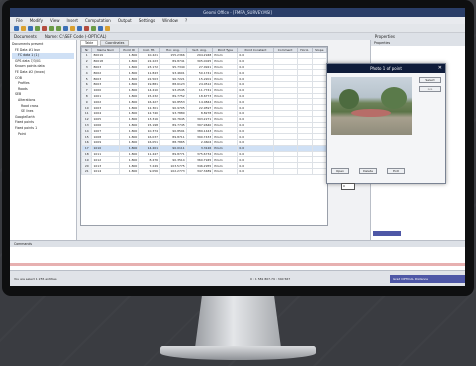 This screenshot has height=366, width=476. I want to click on table-cell: 102.2773, so click(173, 171).